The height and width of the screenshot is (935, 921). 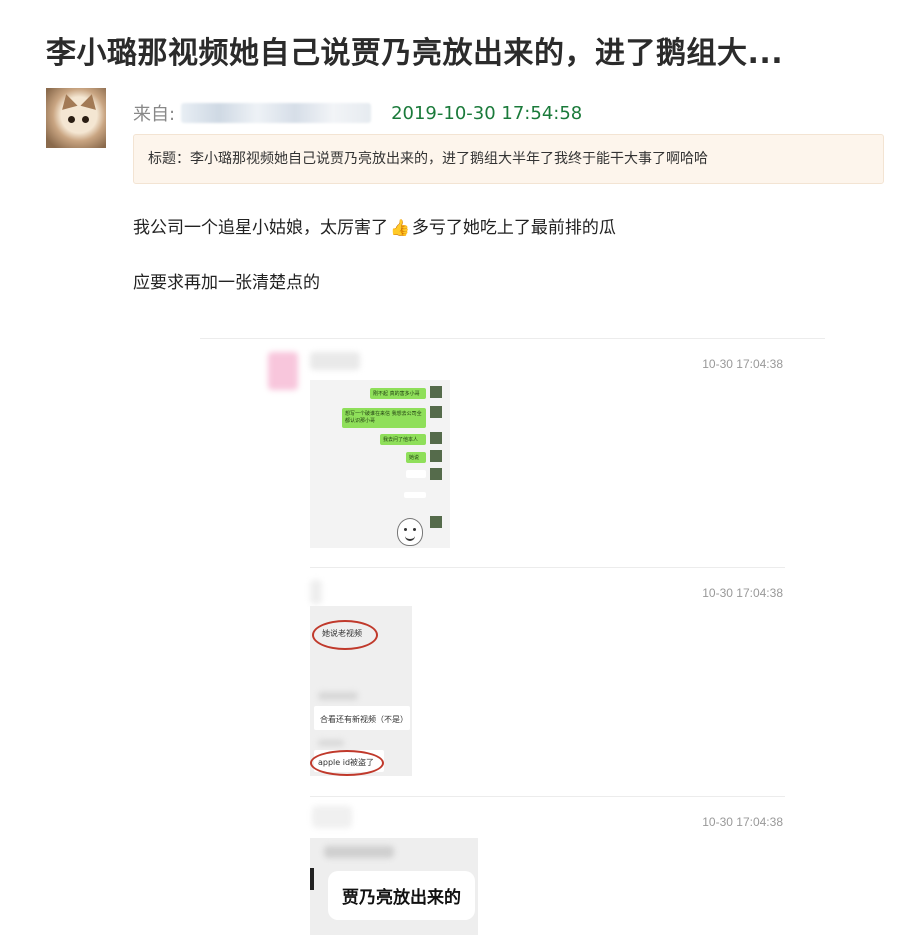 I want to click on chat-bubble: 她说, so click(x=416, y=457).